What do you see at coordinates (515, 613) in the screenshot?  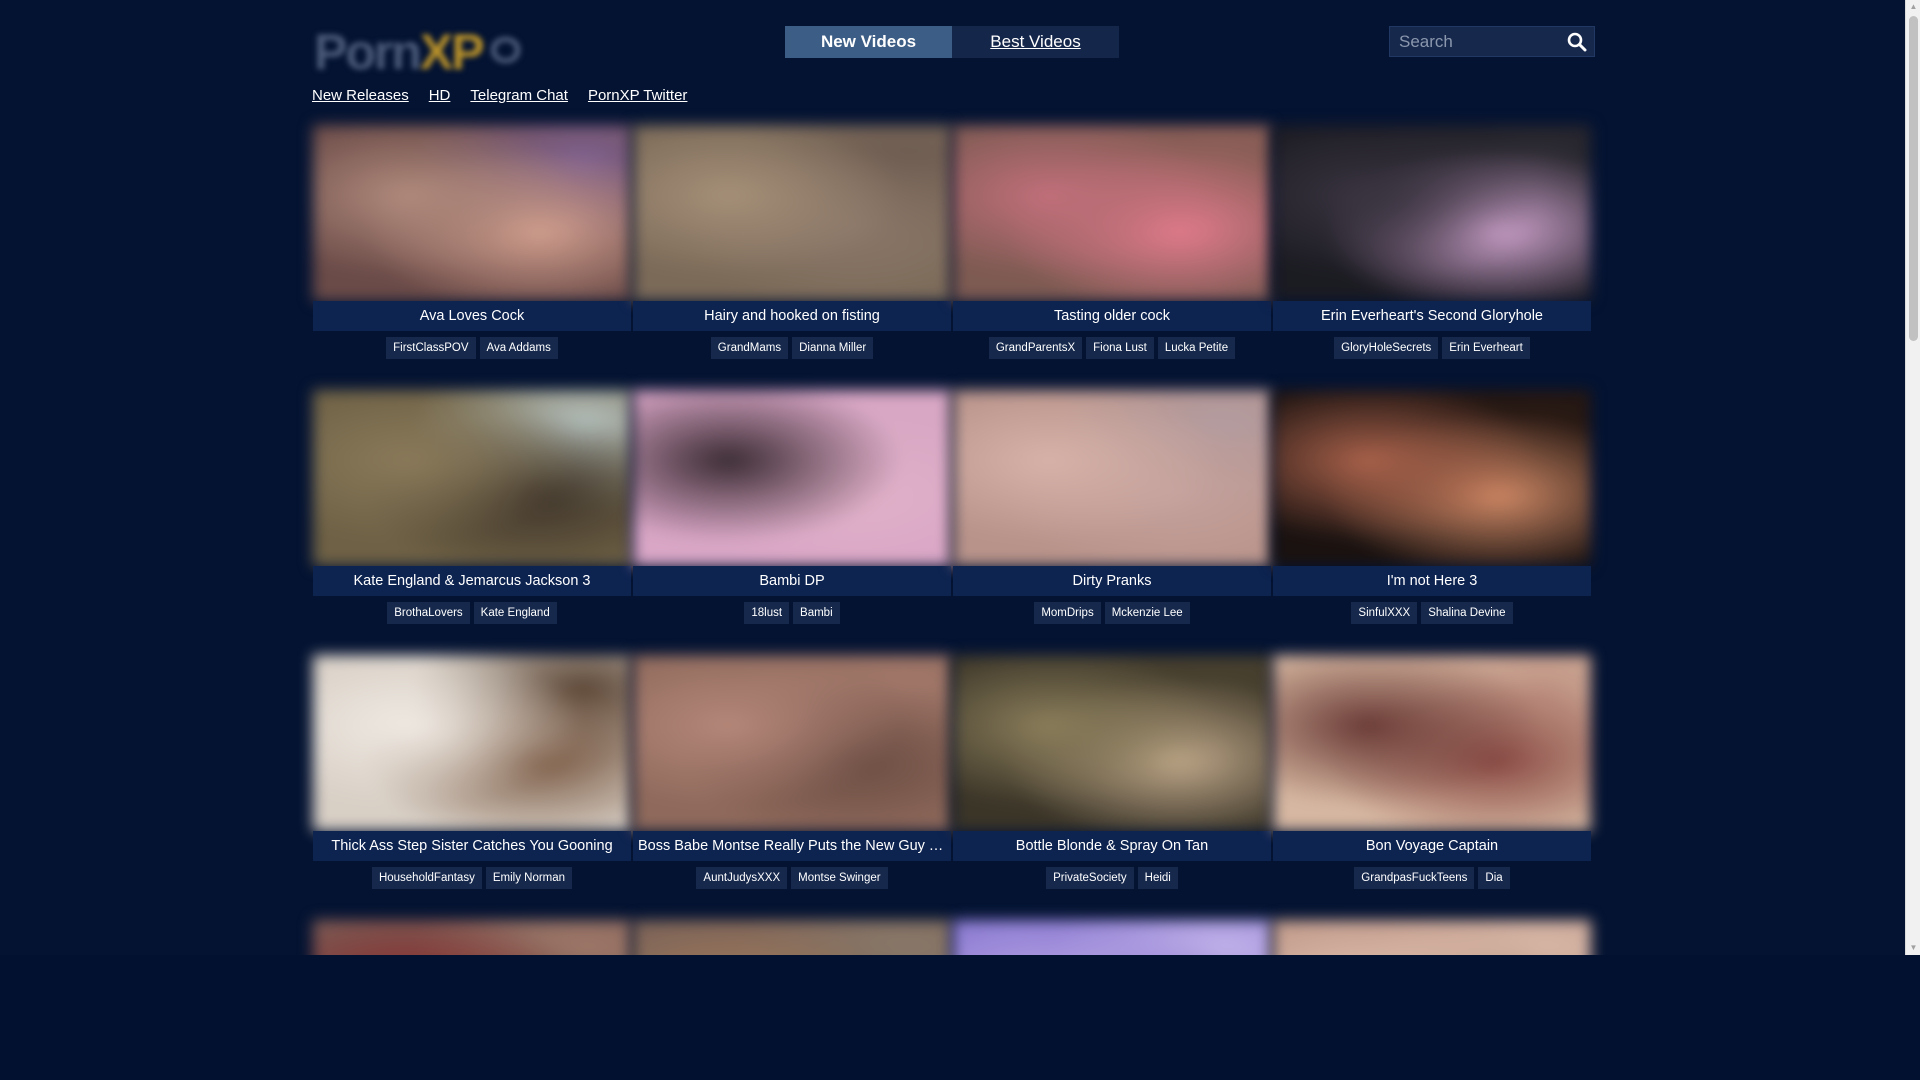 I see `video-tag: Kate England` at bounding box center [515, 613].